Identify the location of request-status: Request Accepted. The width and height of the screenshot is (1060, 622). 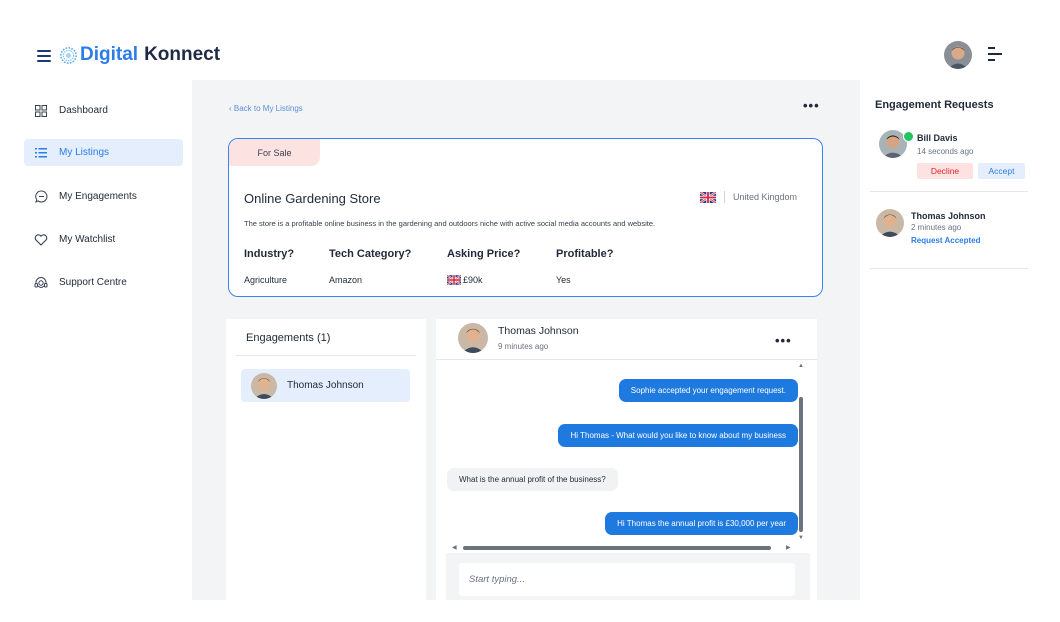
(946, 240).